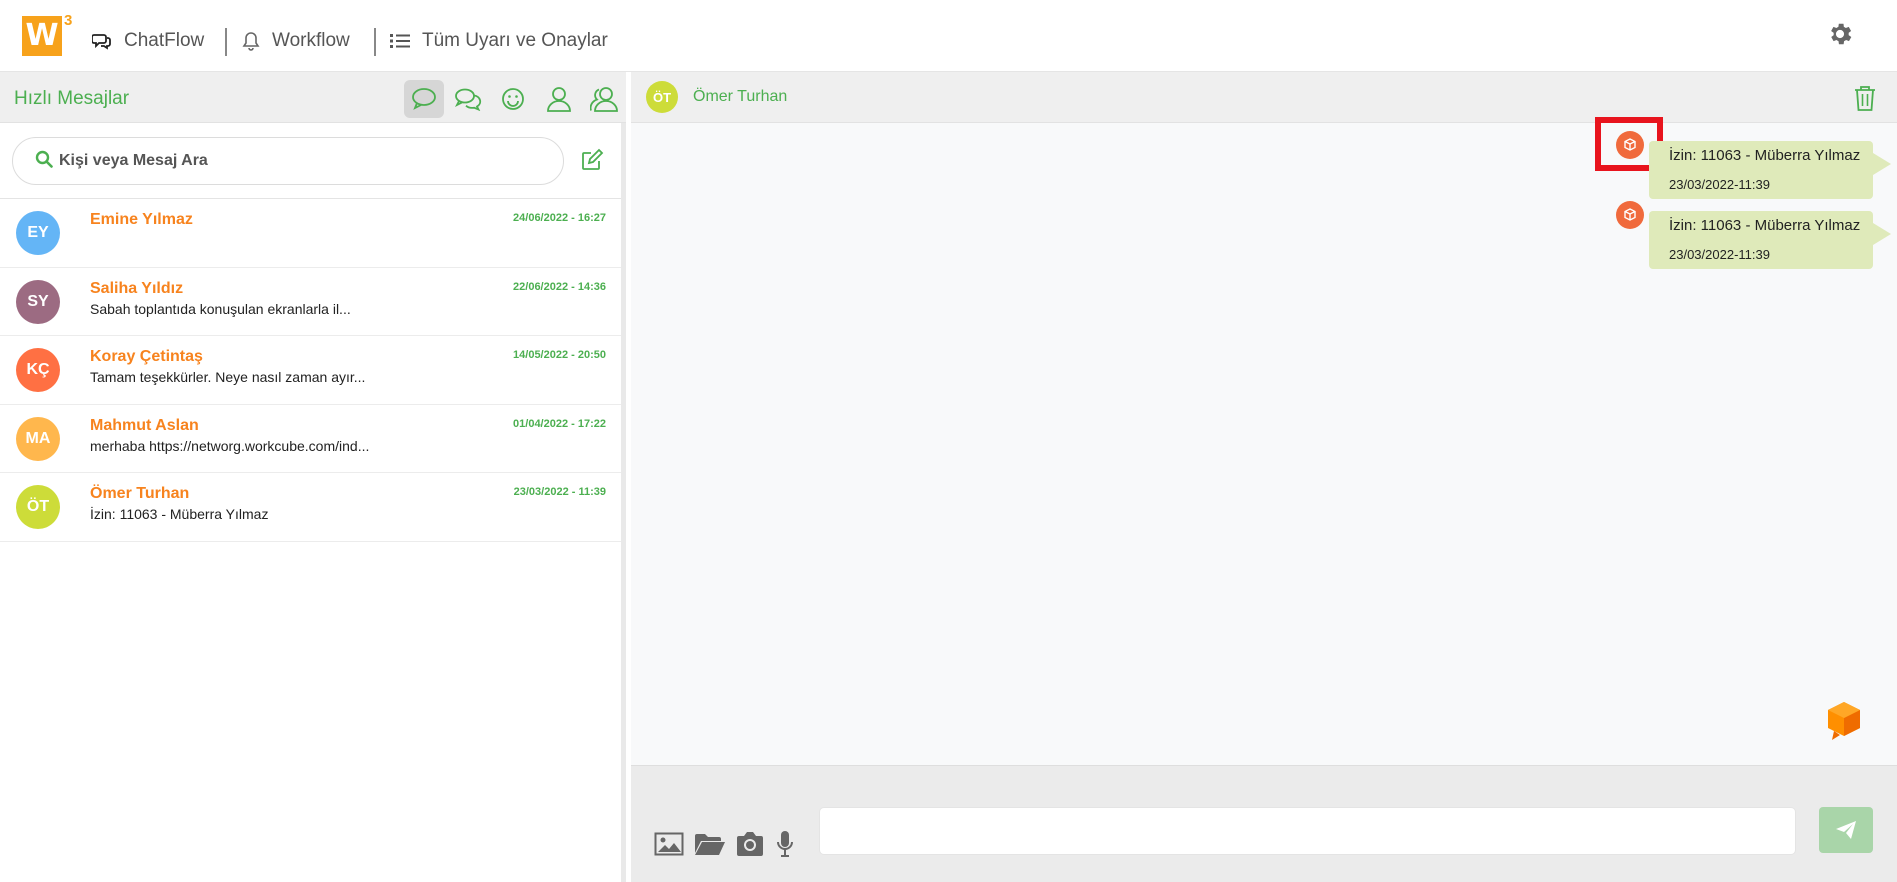  What do you see at coordinates (1630, 215) in the screenshot?
I see `workcube-cube-icon` at bounding box center [1630, 215].